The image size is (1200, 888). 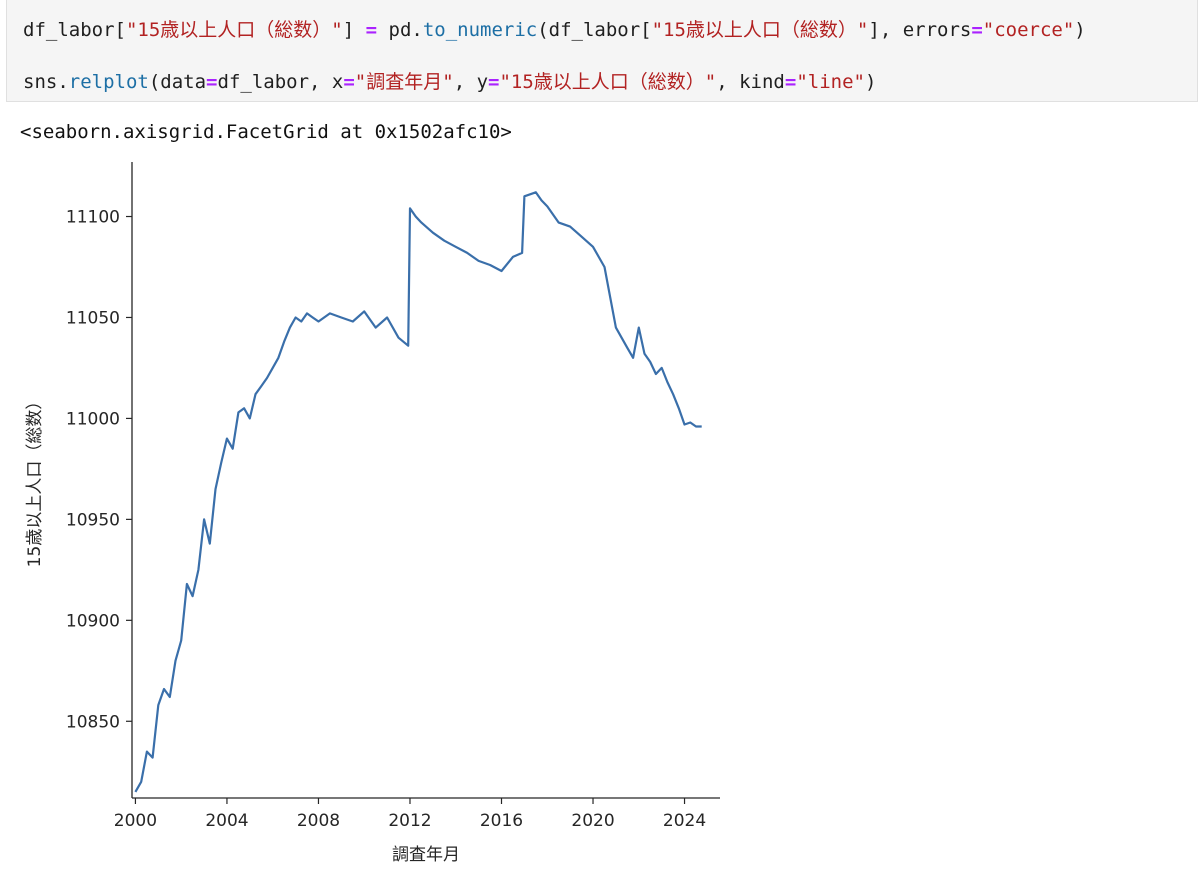 What do you see at coordinates (93, 621) in the screenshot?
I see `y-tick-label: 10900` at bounding box center [93, 621].